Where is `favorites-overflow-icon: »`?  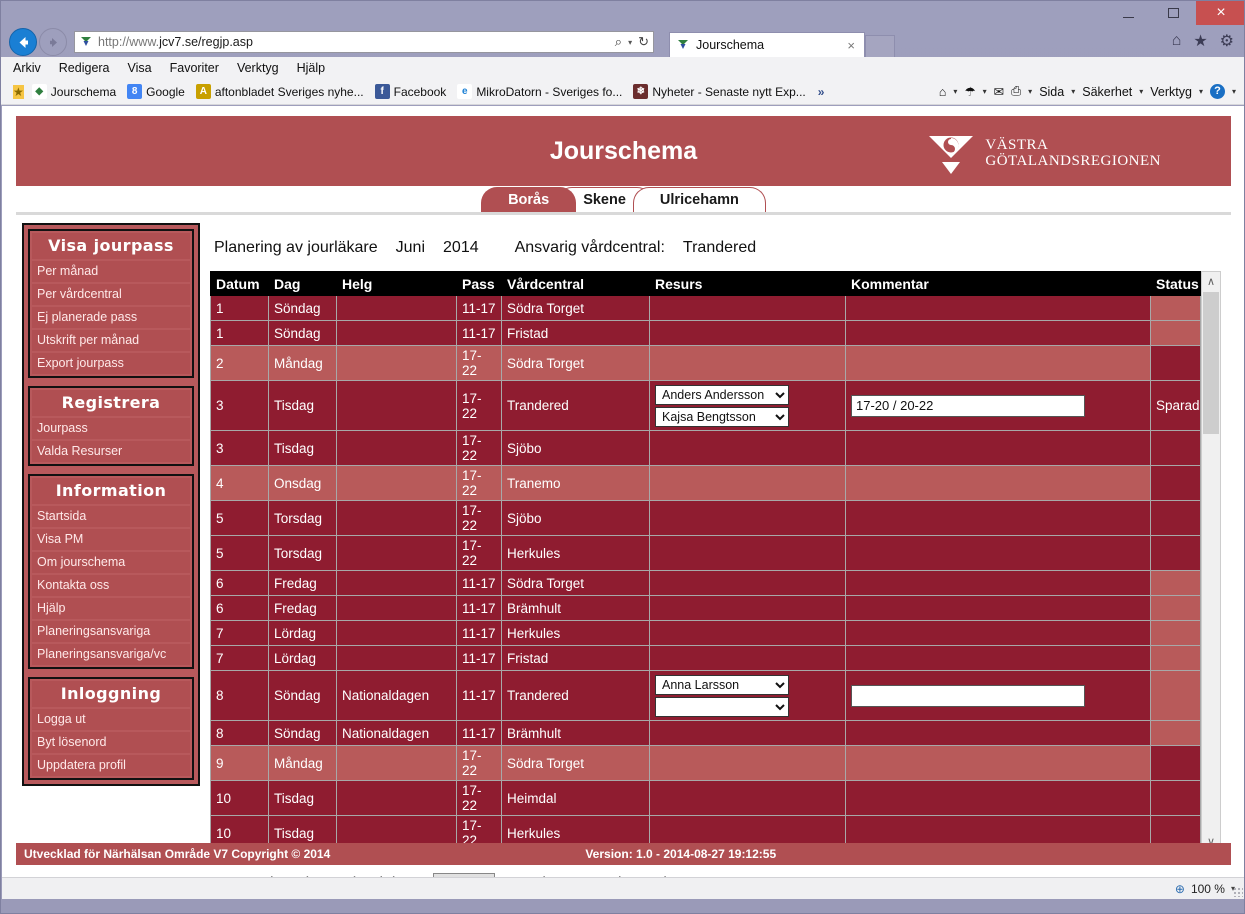 favorites-overflow-icon: » is located at coordinates (821, 92).